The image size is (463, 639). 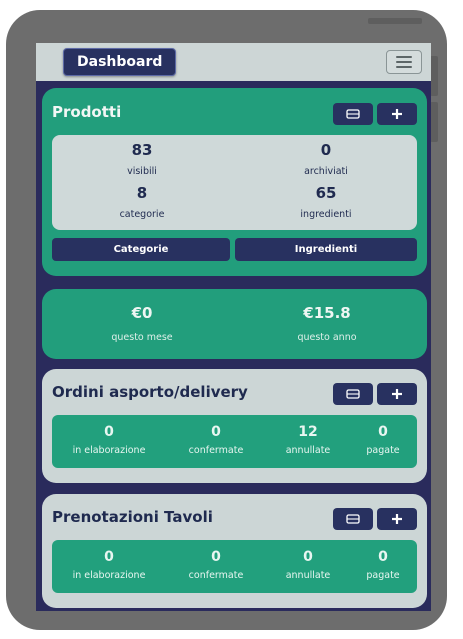 What do you see at coordinates (132, 517) in the screenshot?
I see `reservations-title: Prenotazioni Tavoli` at bounding box center [132, 517].